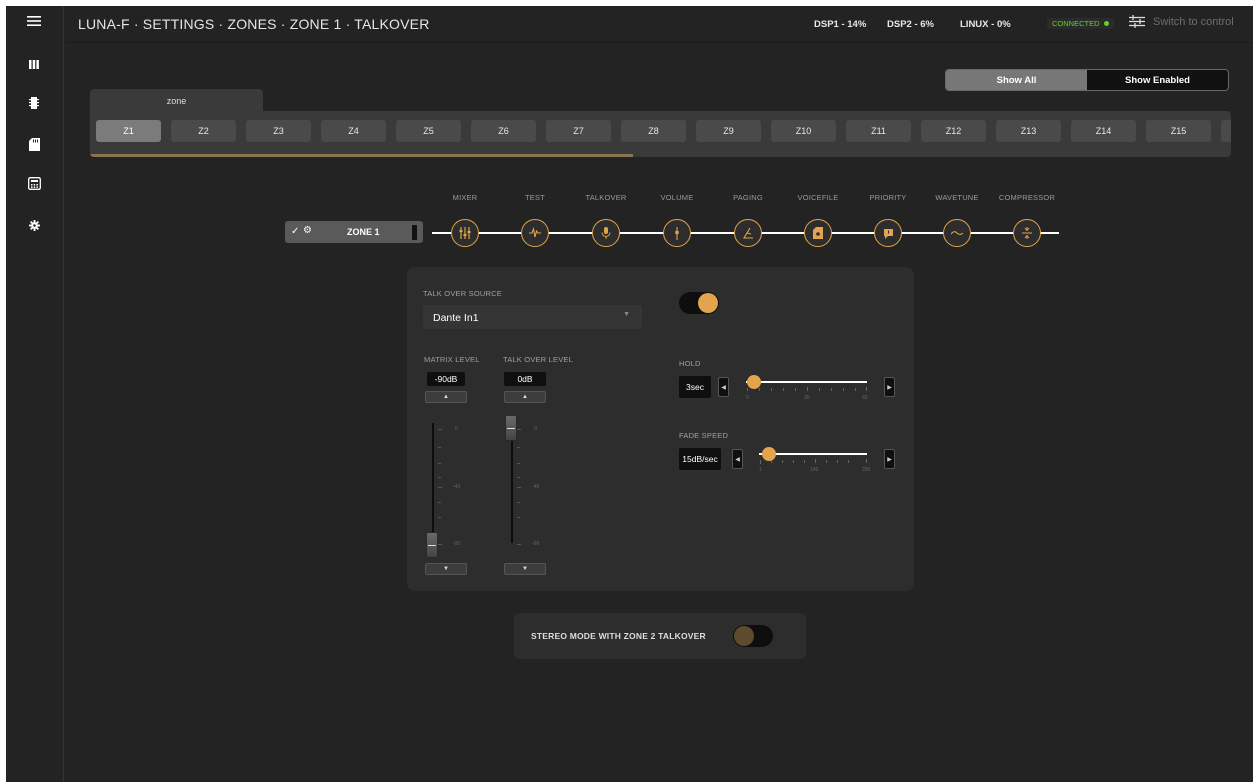 The image size is (1253, 782). I want to click on zone-button-z15: Z15, so click(1178, 131).